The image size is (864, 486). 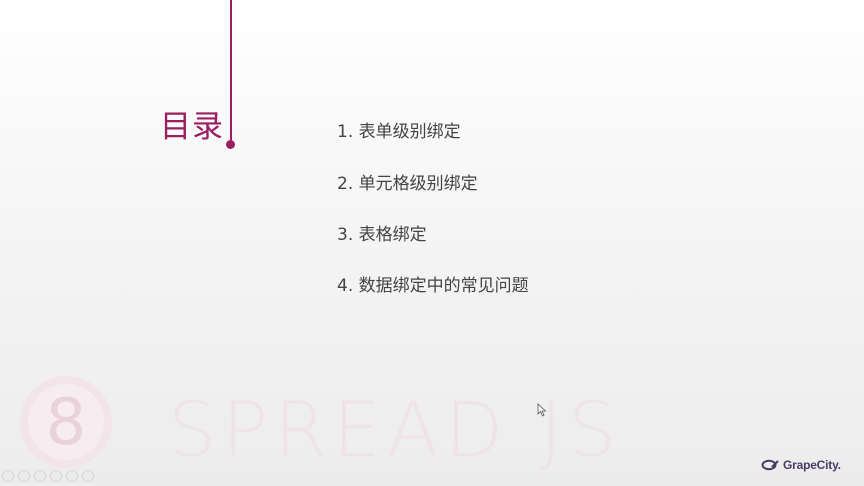 I want to click on toc-item: 4. 数据绑定中的常见问题, so click(x=433, y=286).